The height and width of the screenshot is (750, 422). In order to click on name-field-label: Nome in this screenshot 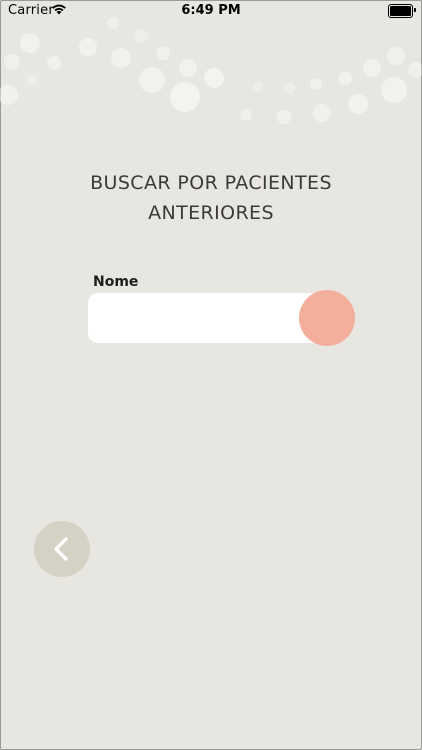, I will do `click(116, 282)`.